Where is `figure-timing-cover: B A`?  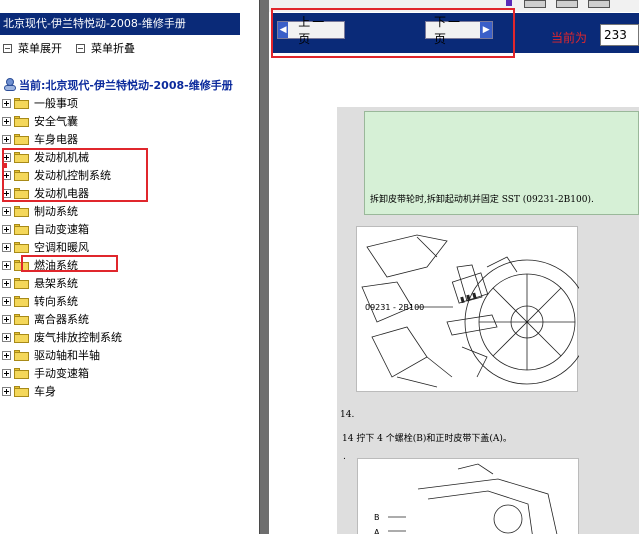
figure-timing-cover: B A is located at coordinates (468, 496).